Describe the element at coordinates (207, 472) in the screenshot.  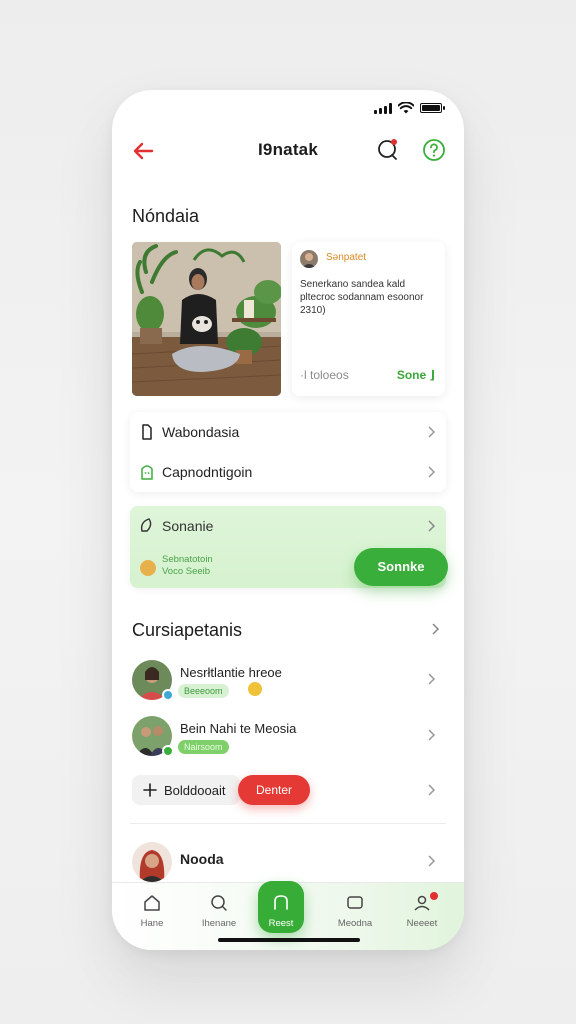
I see `link-label: Capnodntigoin` at that location.